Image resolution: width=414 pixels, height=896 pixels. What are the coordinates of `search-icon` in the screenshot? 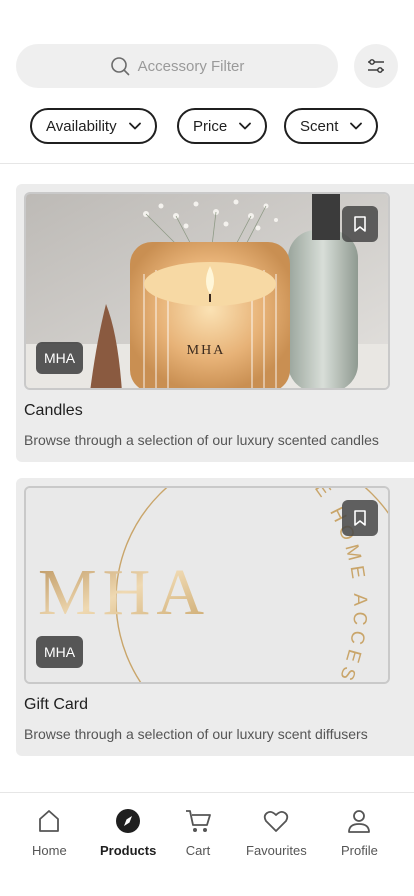 It's located at (119, 66).